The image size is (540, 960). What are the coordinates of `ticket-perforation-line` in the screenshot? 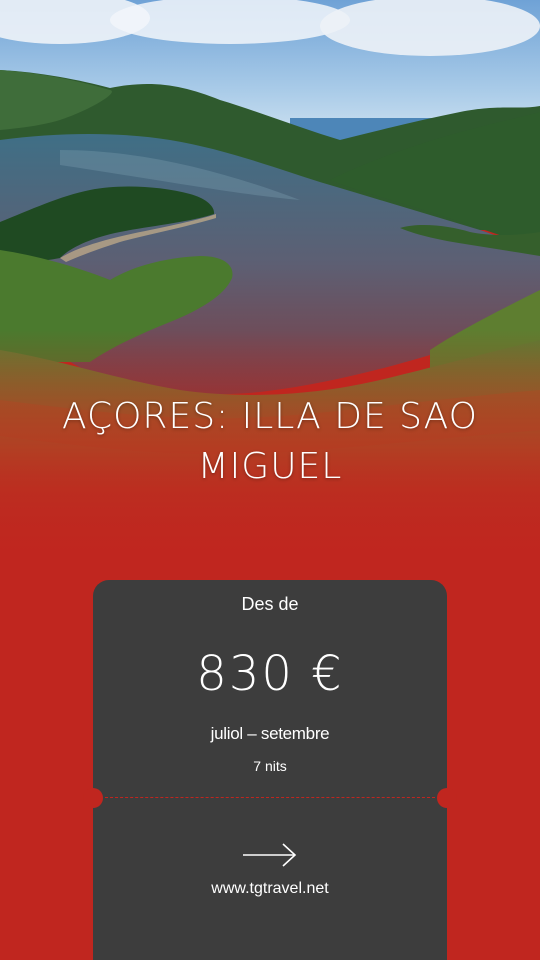 It's located at (270, 797).